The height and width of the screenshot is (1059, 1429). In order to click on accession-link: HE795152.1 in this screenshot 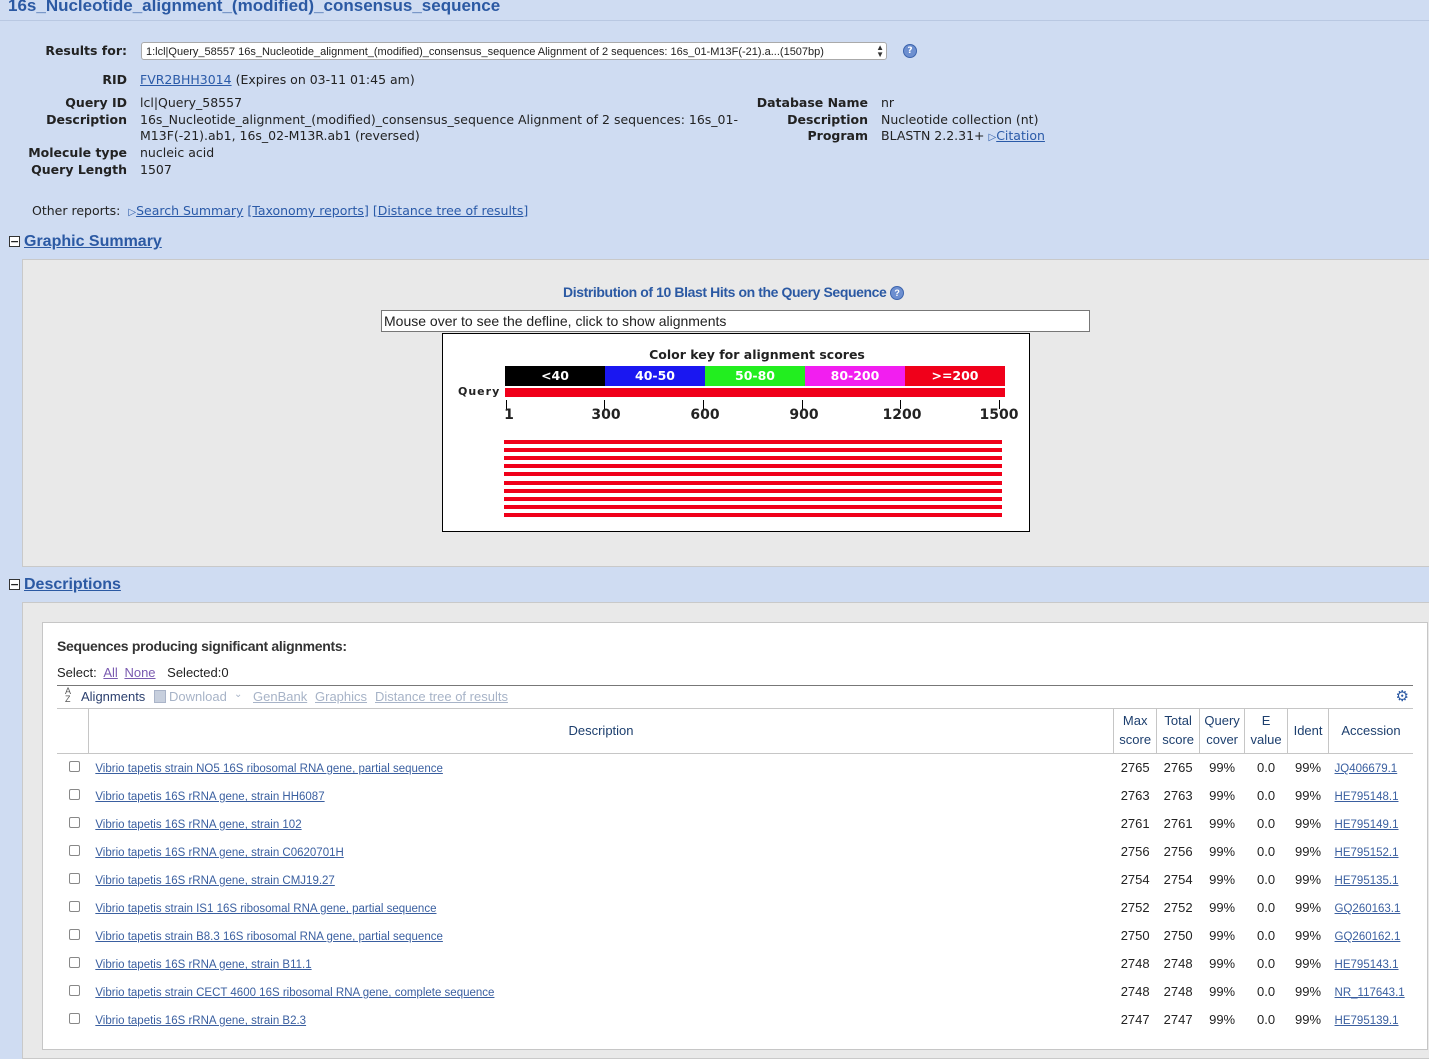, I will do `click(1367, 853)`.